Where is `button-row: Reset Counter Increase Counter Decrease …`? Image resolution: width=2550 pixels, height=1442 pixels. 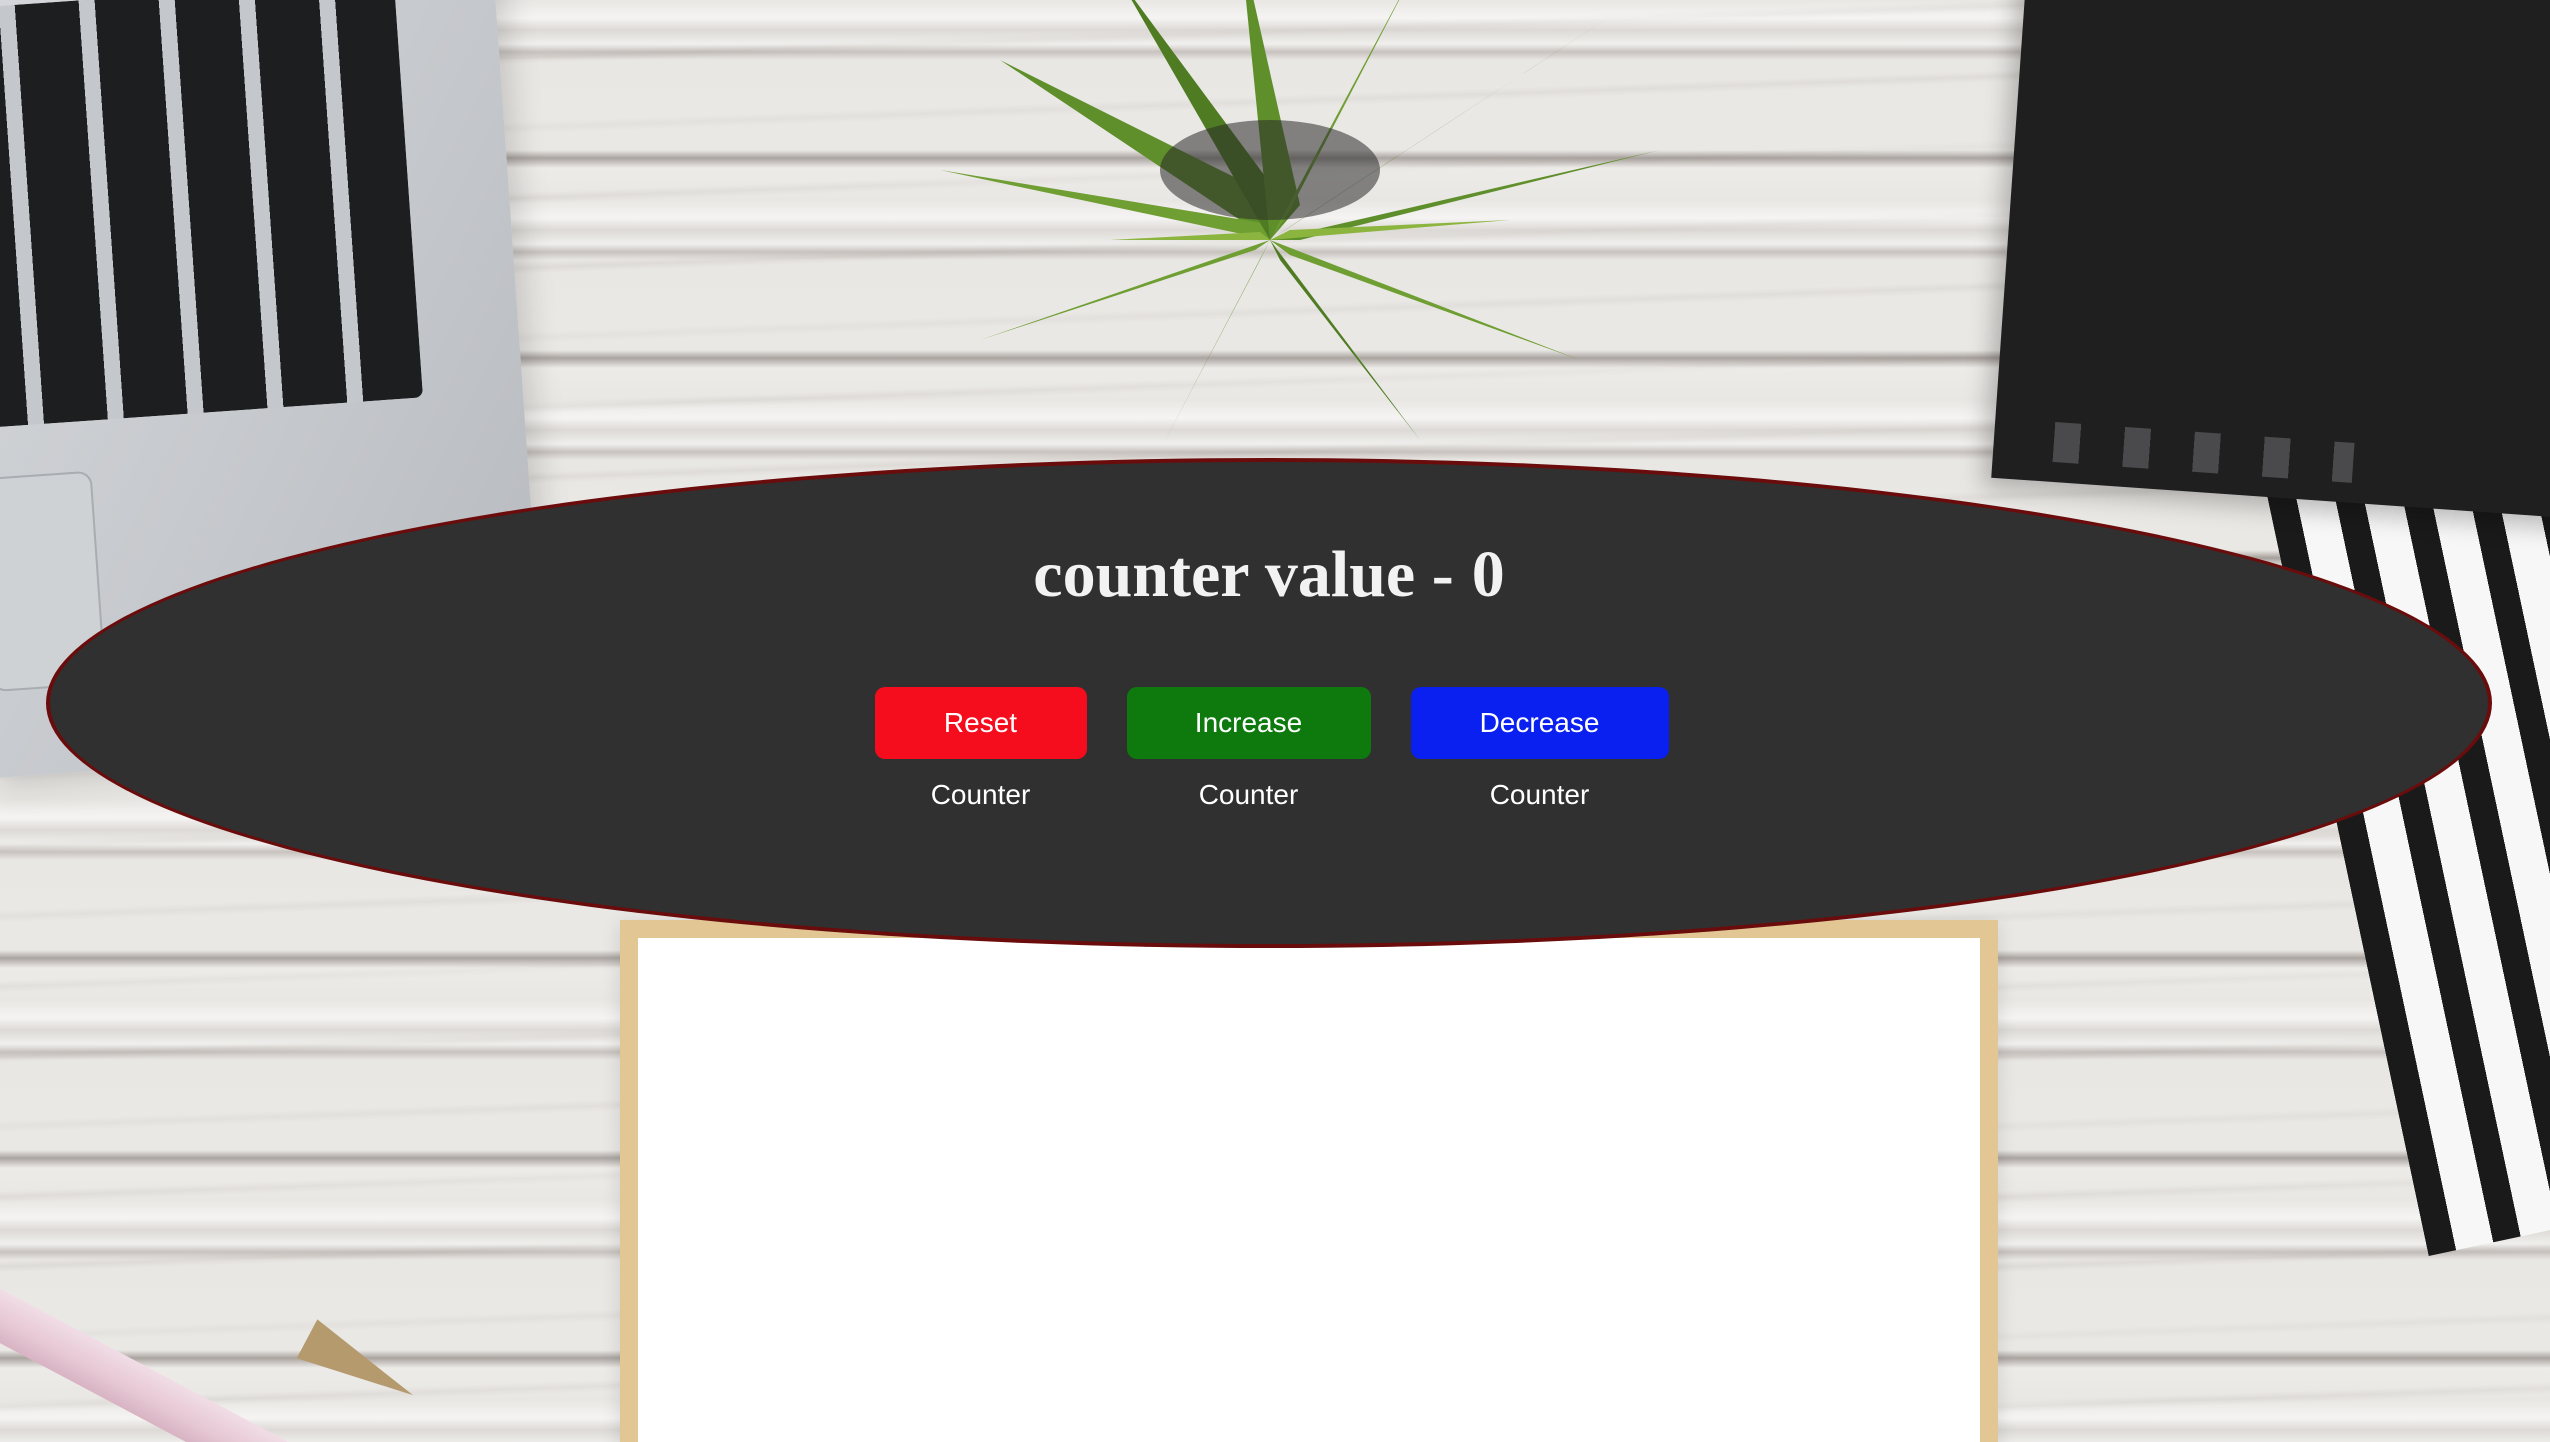 button-row: Reset Counter Increase Counter Decrease … is located at coordinates (1269, 748).